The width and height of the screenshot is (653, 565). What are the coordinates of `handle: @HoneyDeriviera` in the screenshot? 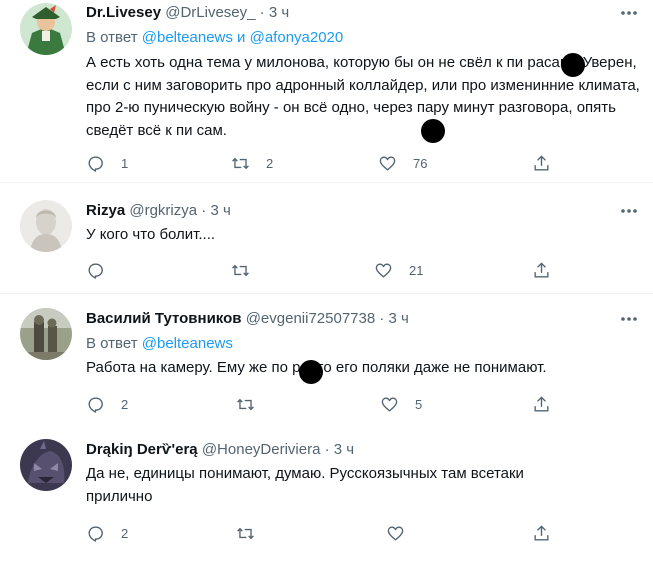 It's located at (261, 449).